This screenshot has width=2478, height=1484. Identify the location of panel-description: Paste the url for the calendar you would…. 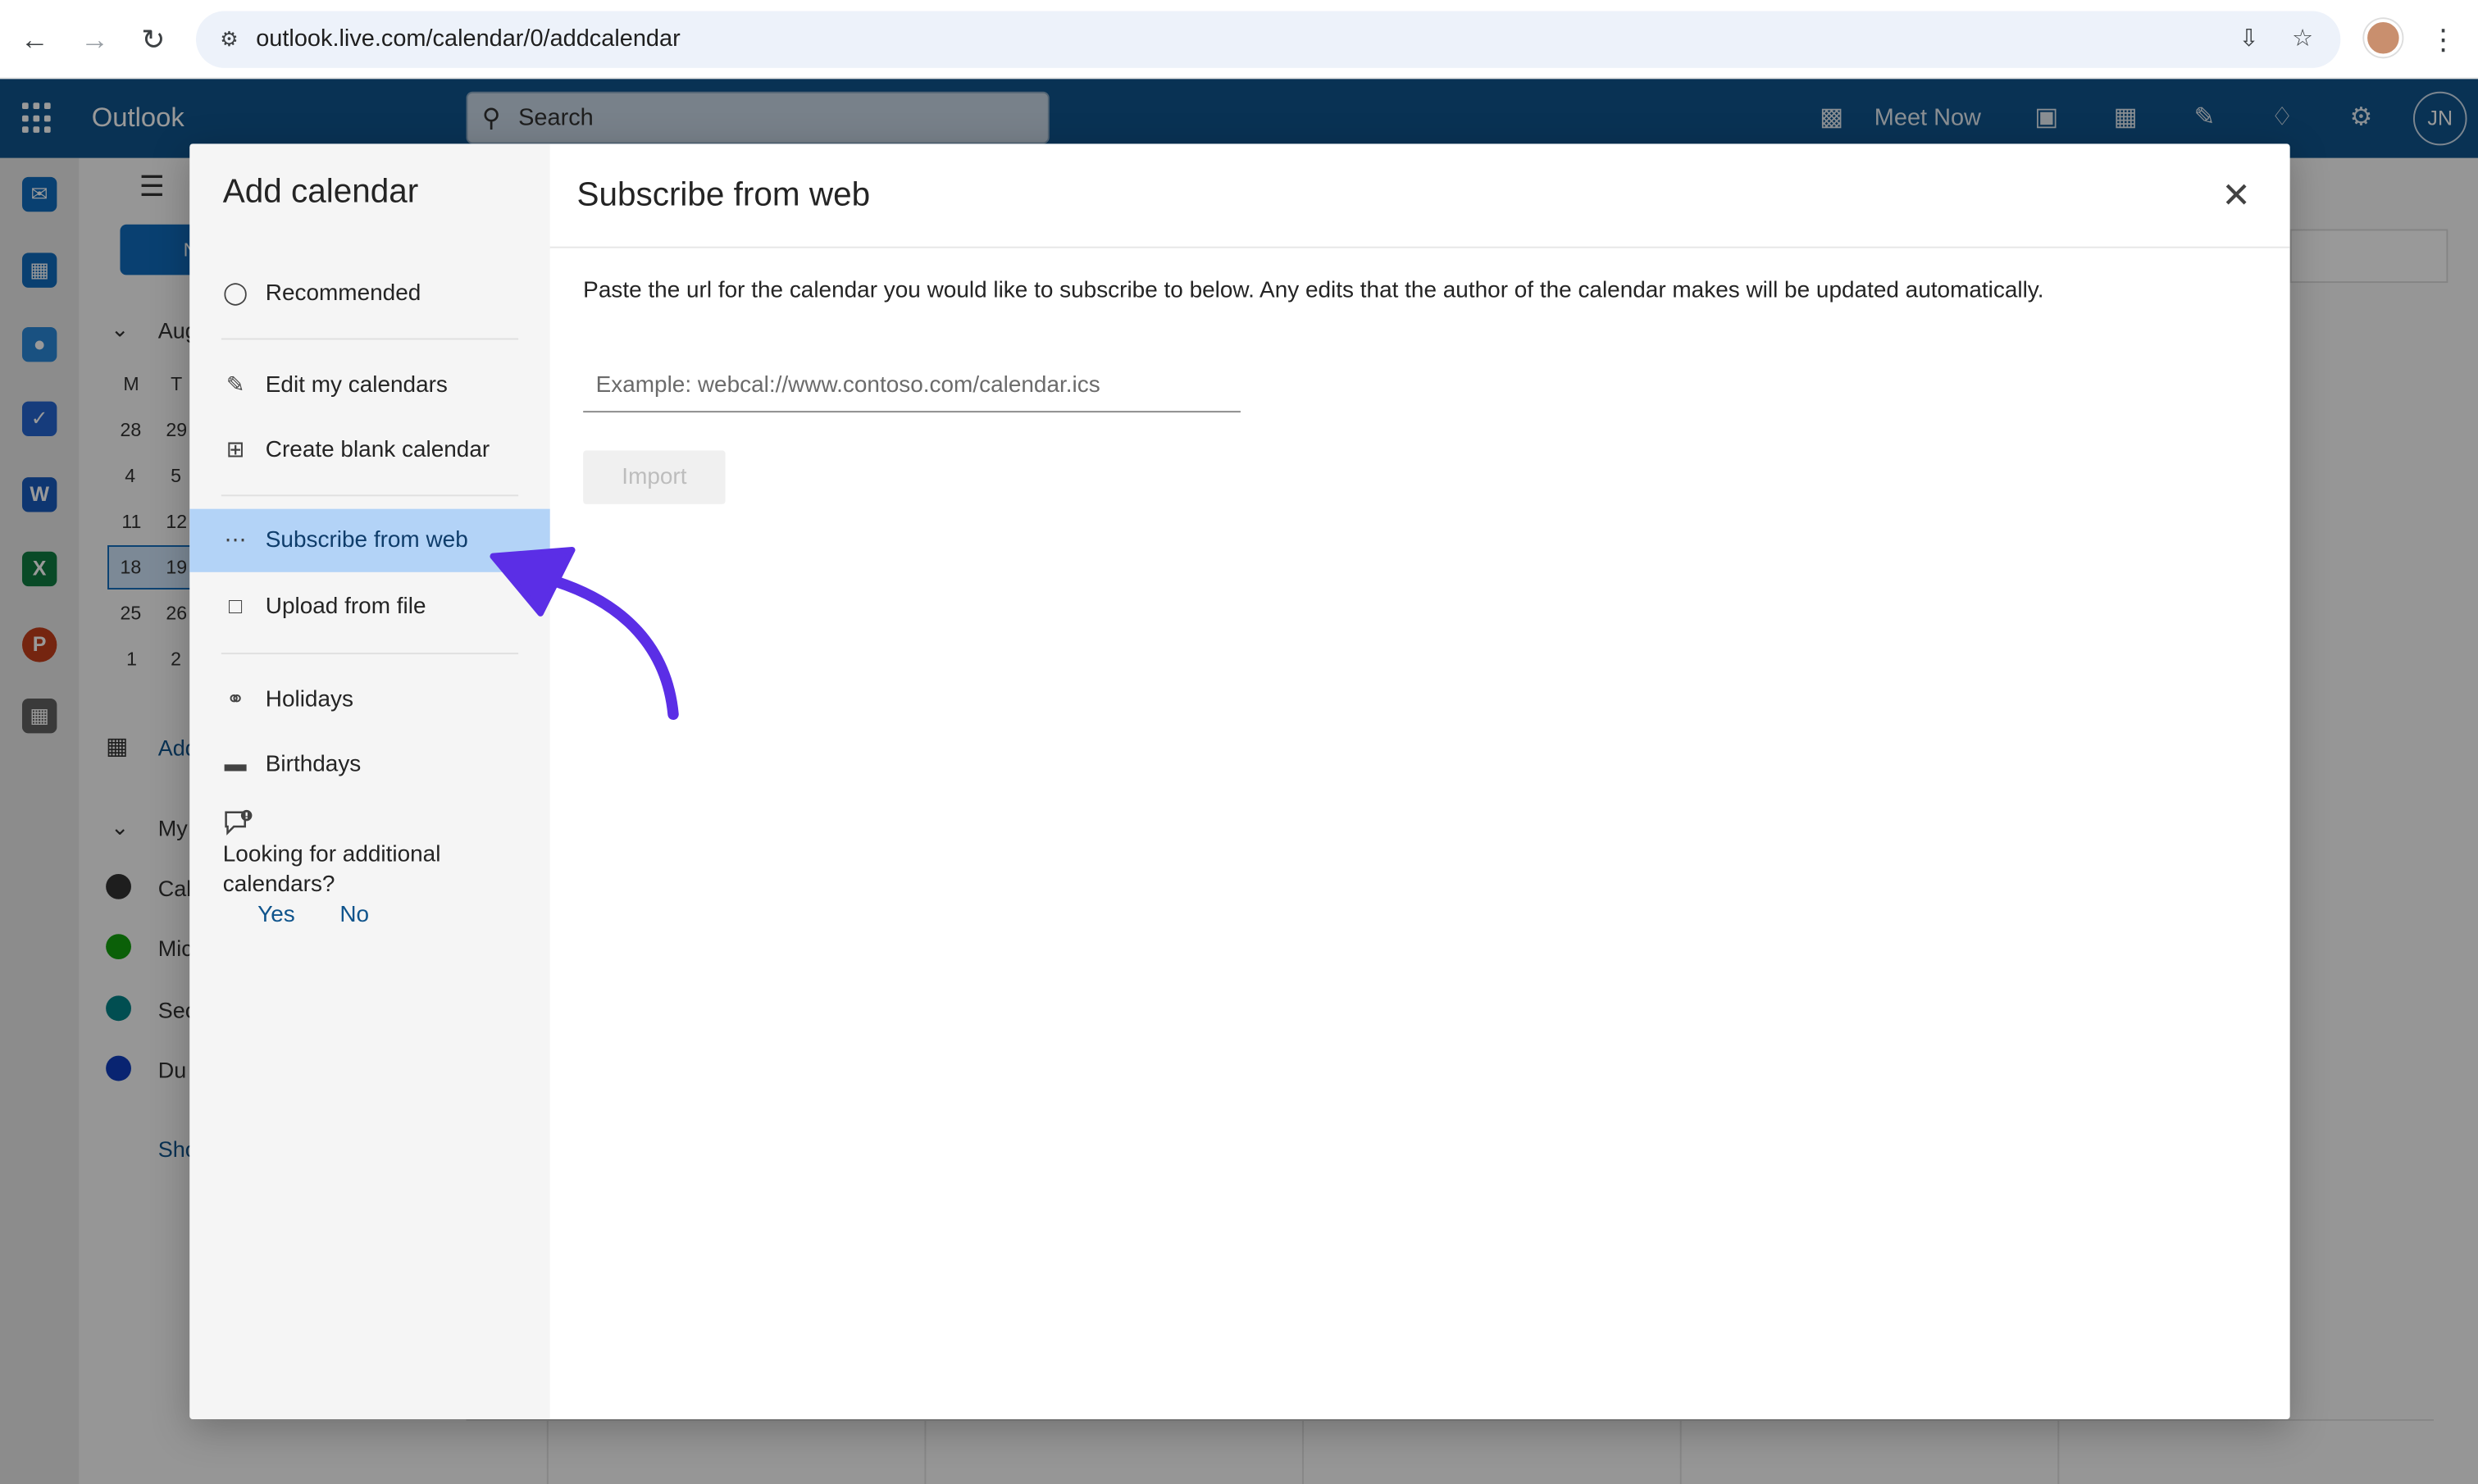
(1313, 291).